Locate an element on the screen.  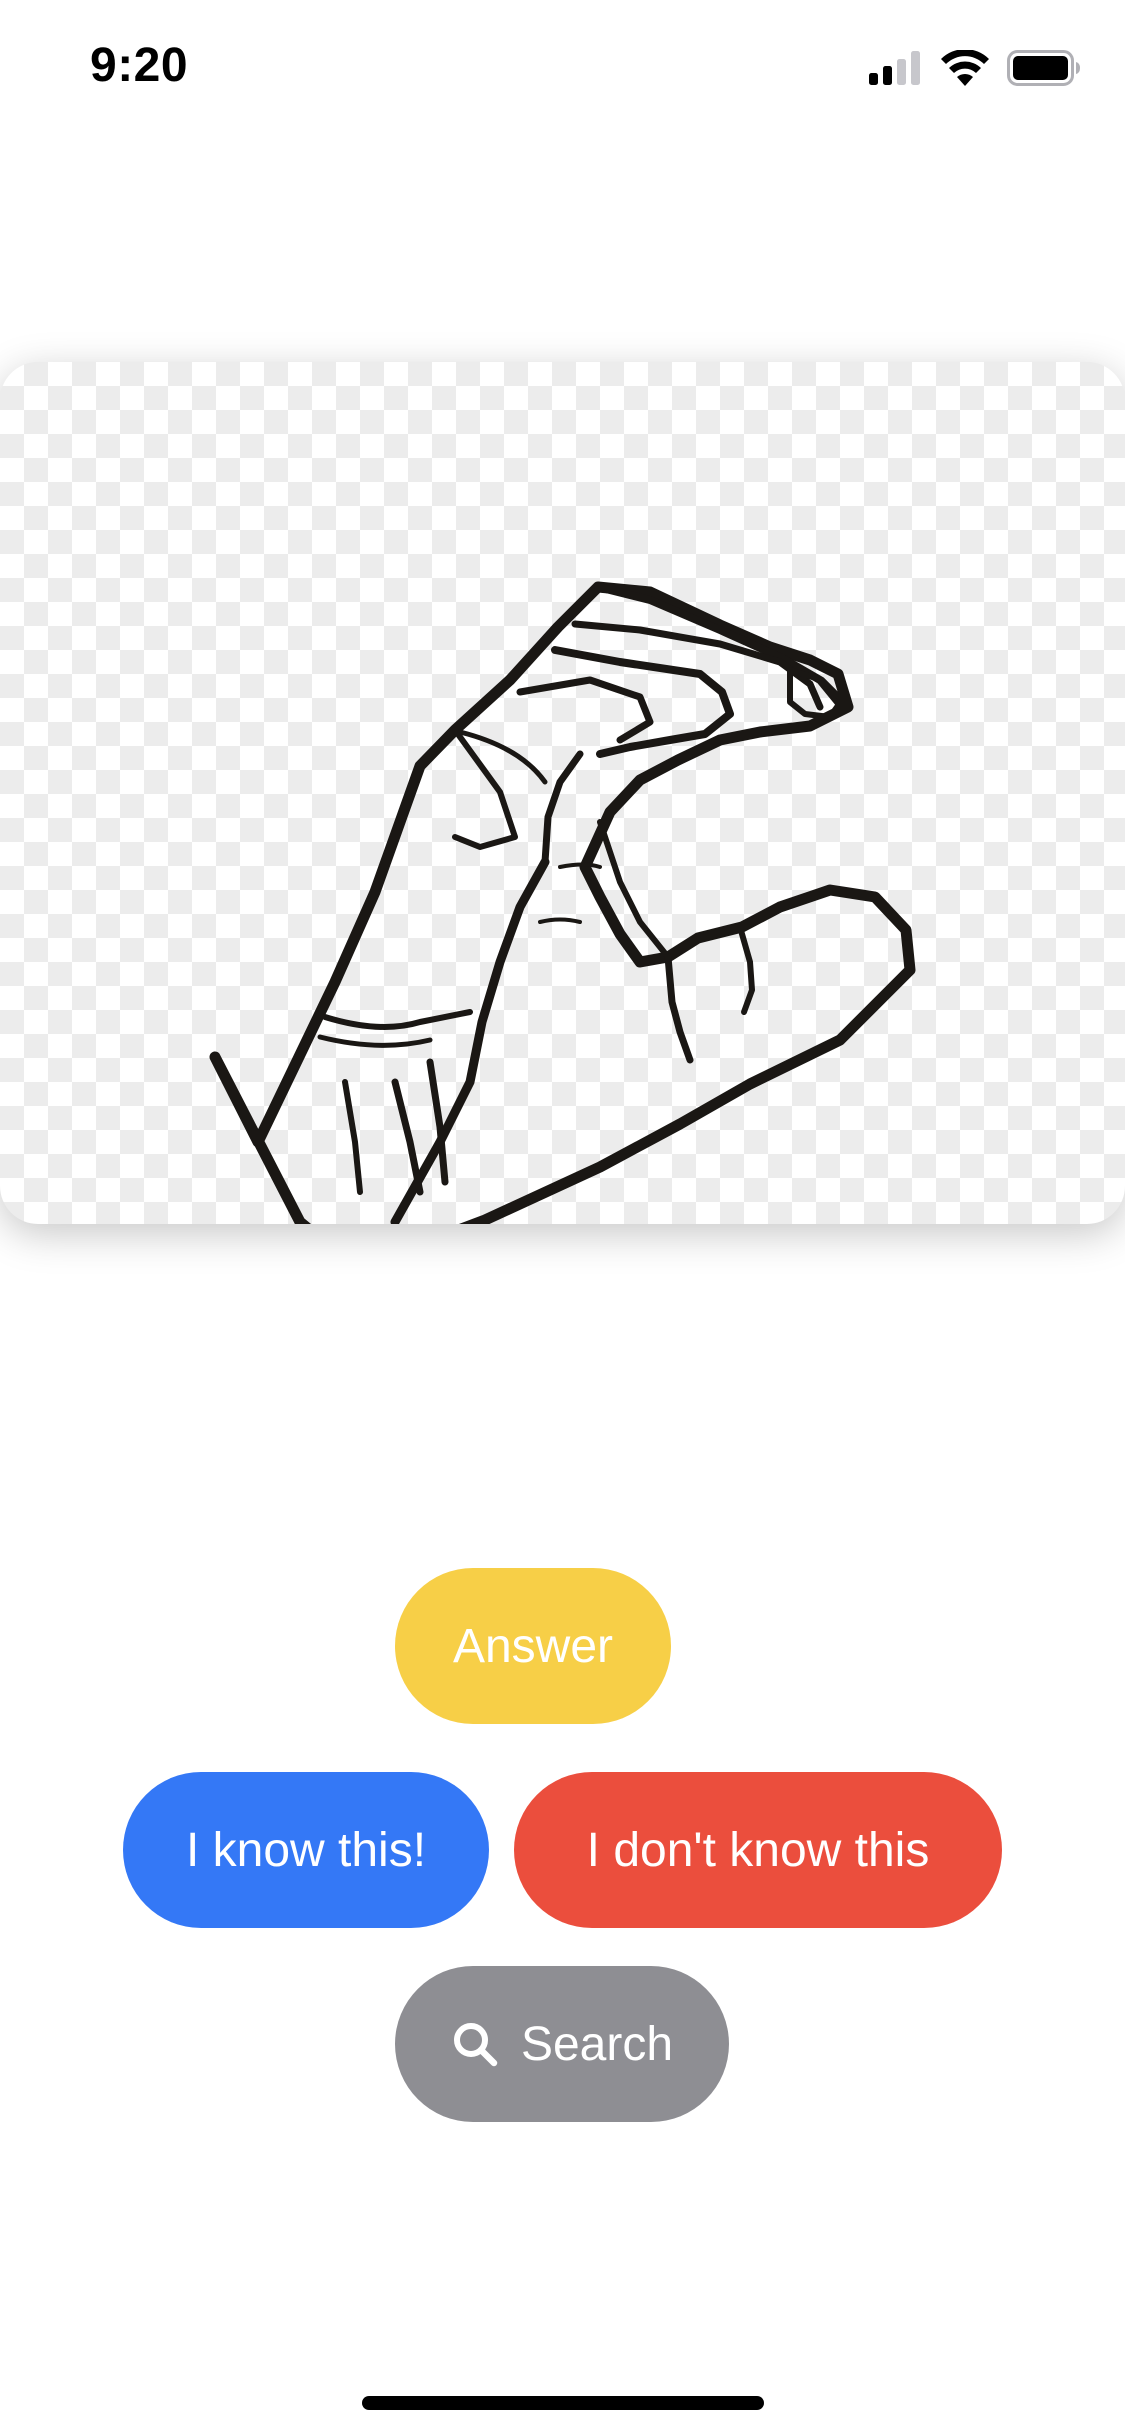
battery-icon is located at coordinates (1043, 68).